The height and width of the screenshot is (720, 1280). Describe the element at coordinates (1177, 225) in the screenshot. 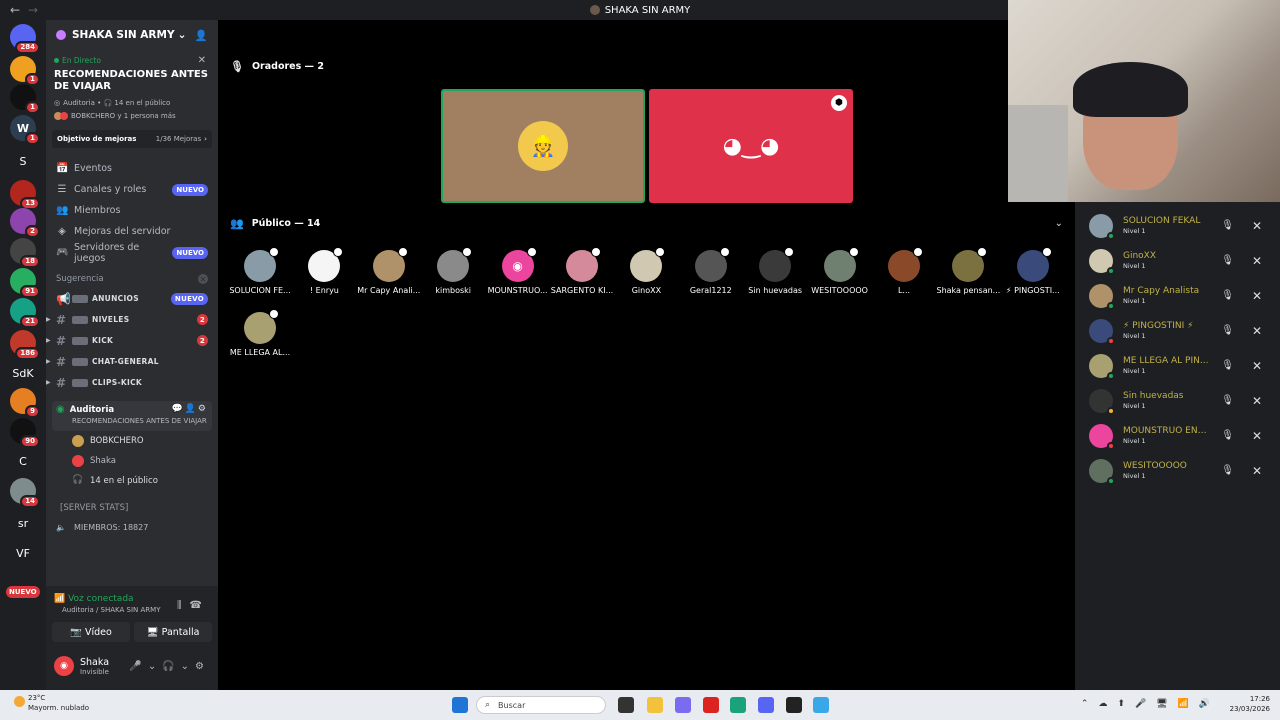

I see `member-row: SOLUCION FEKAL Nivel 1 🎙 ✕` at that location.